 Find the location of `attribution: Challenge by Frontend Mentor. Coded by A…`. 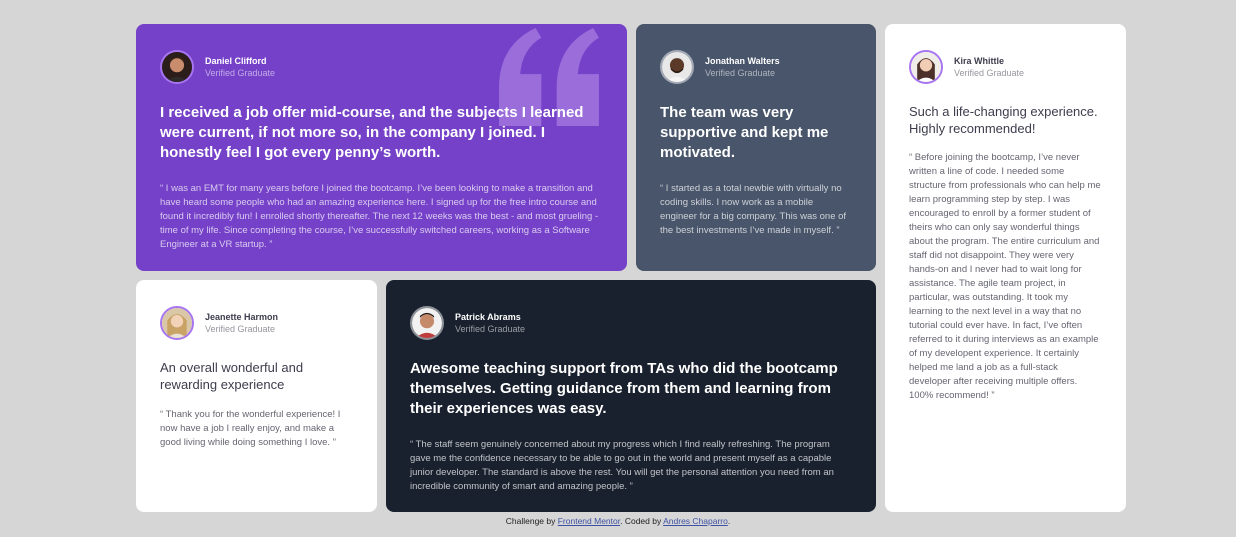

attribution: Challenge by Frontend Mentor. Coded by A… is located at coordinates (618, 521).